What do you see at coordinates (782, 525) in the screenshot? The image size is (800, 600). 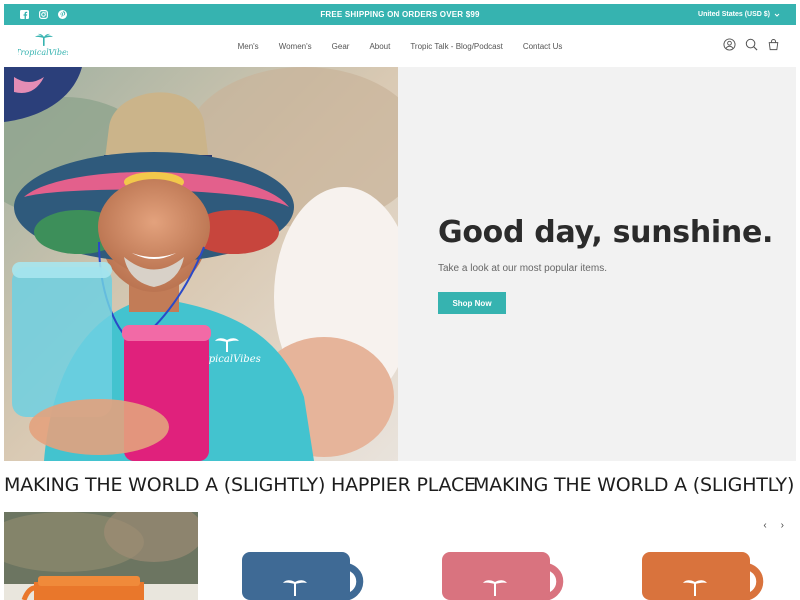 I see `carousel-next-button: ›` at bounding box center [782, 525].